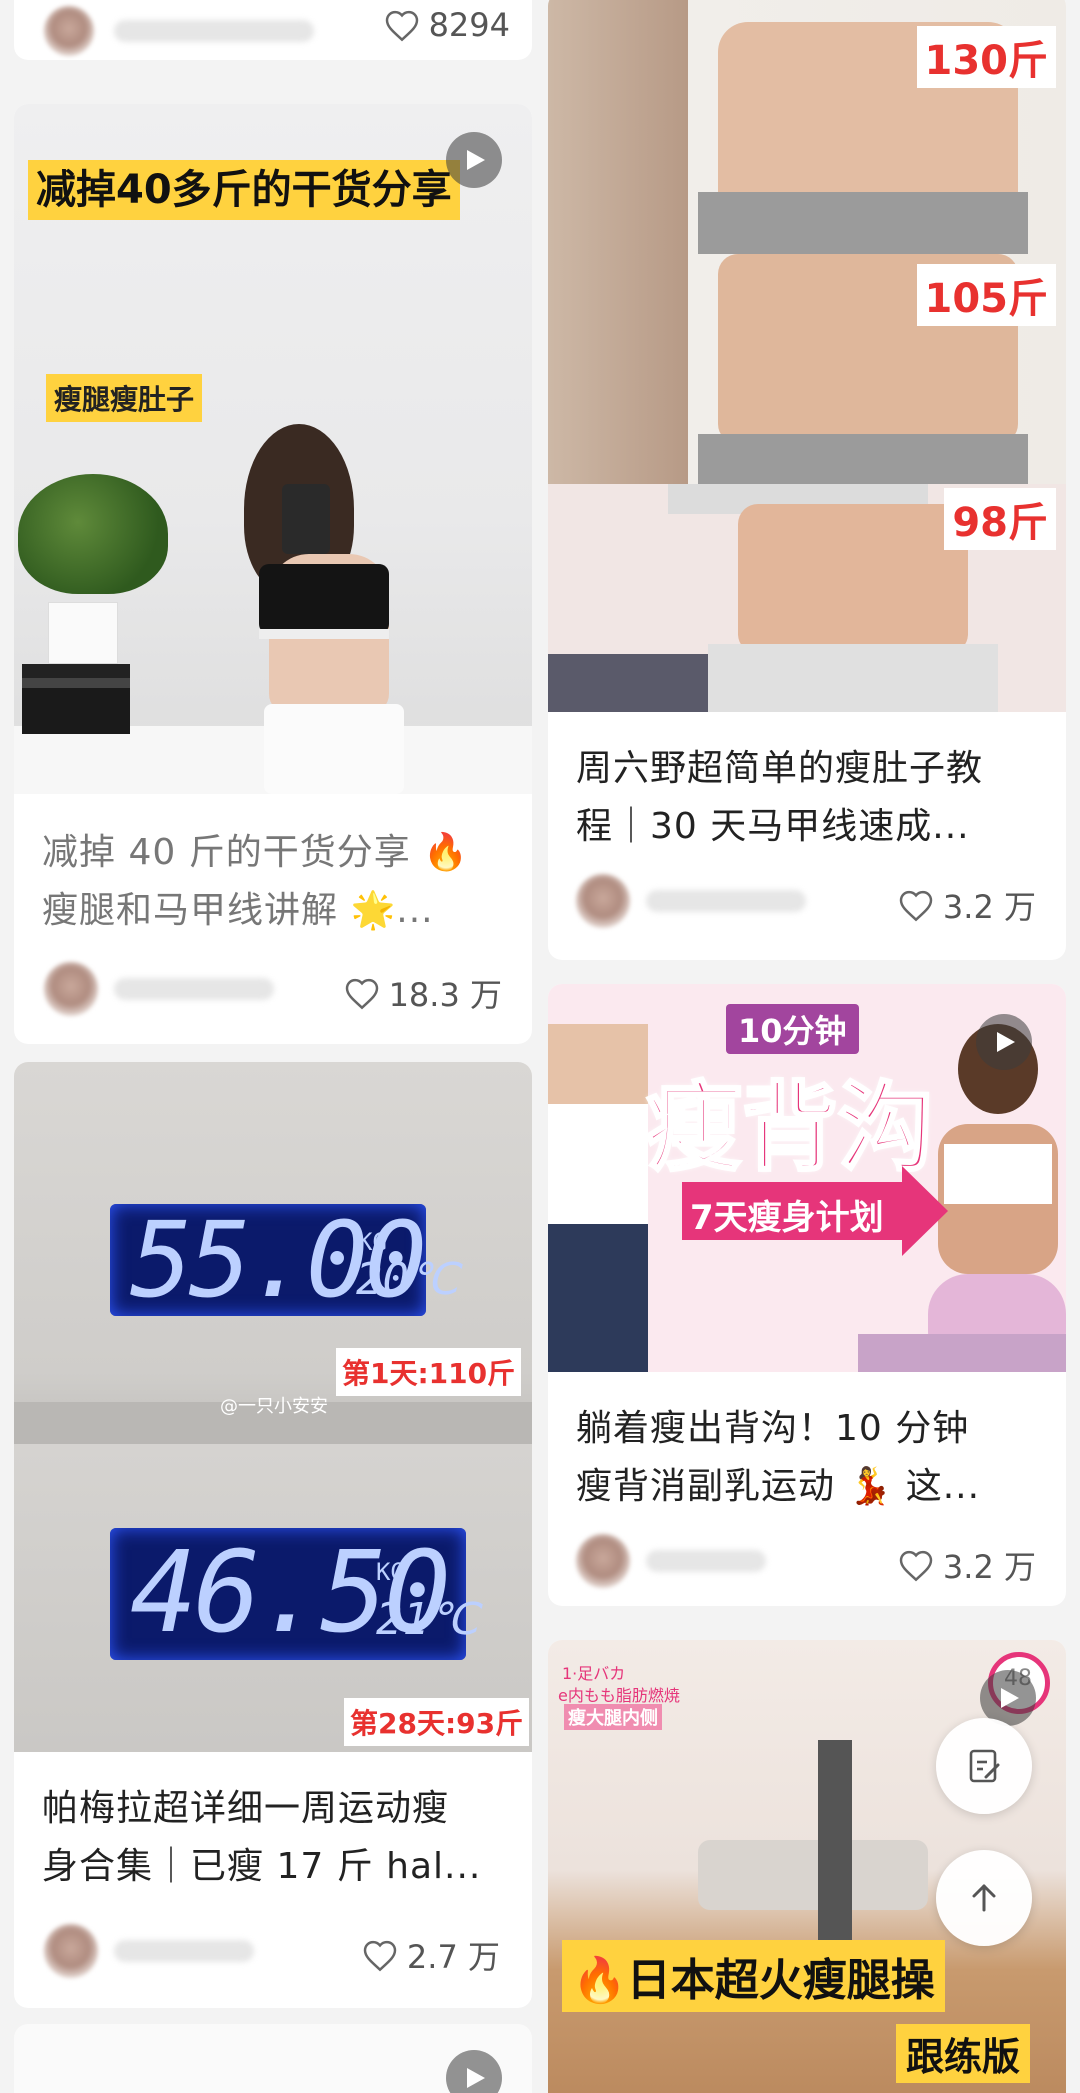  I want to click on overlay-tag: 瘦腿瘦肚子, so click(124, 398).